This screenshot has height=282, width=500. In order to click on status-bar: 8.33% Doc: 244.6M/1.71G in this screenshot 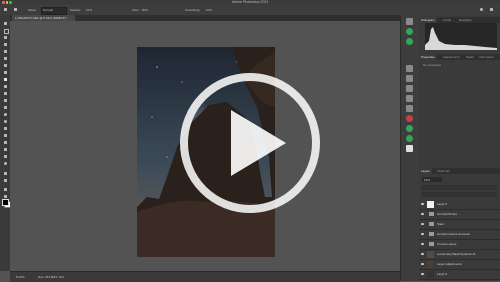, I will do `click(205, 276)`.